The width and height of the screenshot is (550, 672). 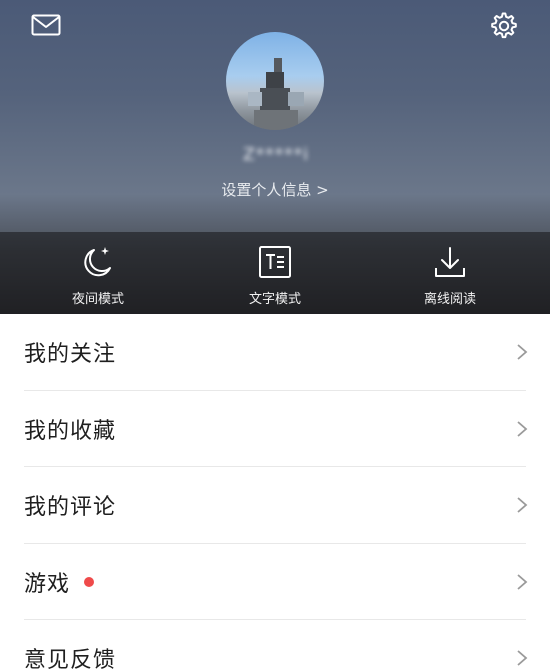 I want to click on menu-item-label: 我的评论, so click(x=70, y=508).